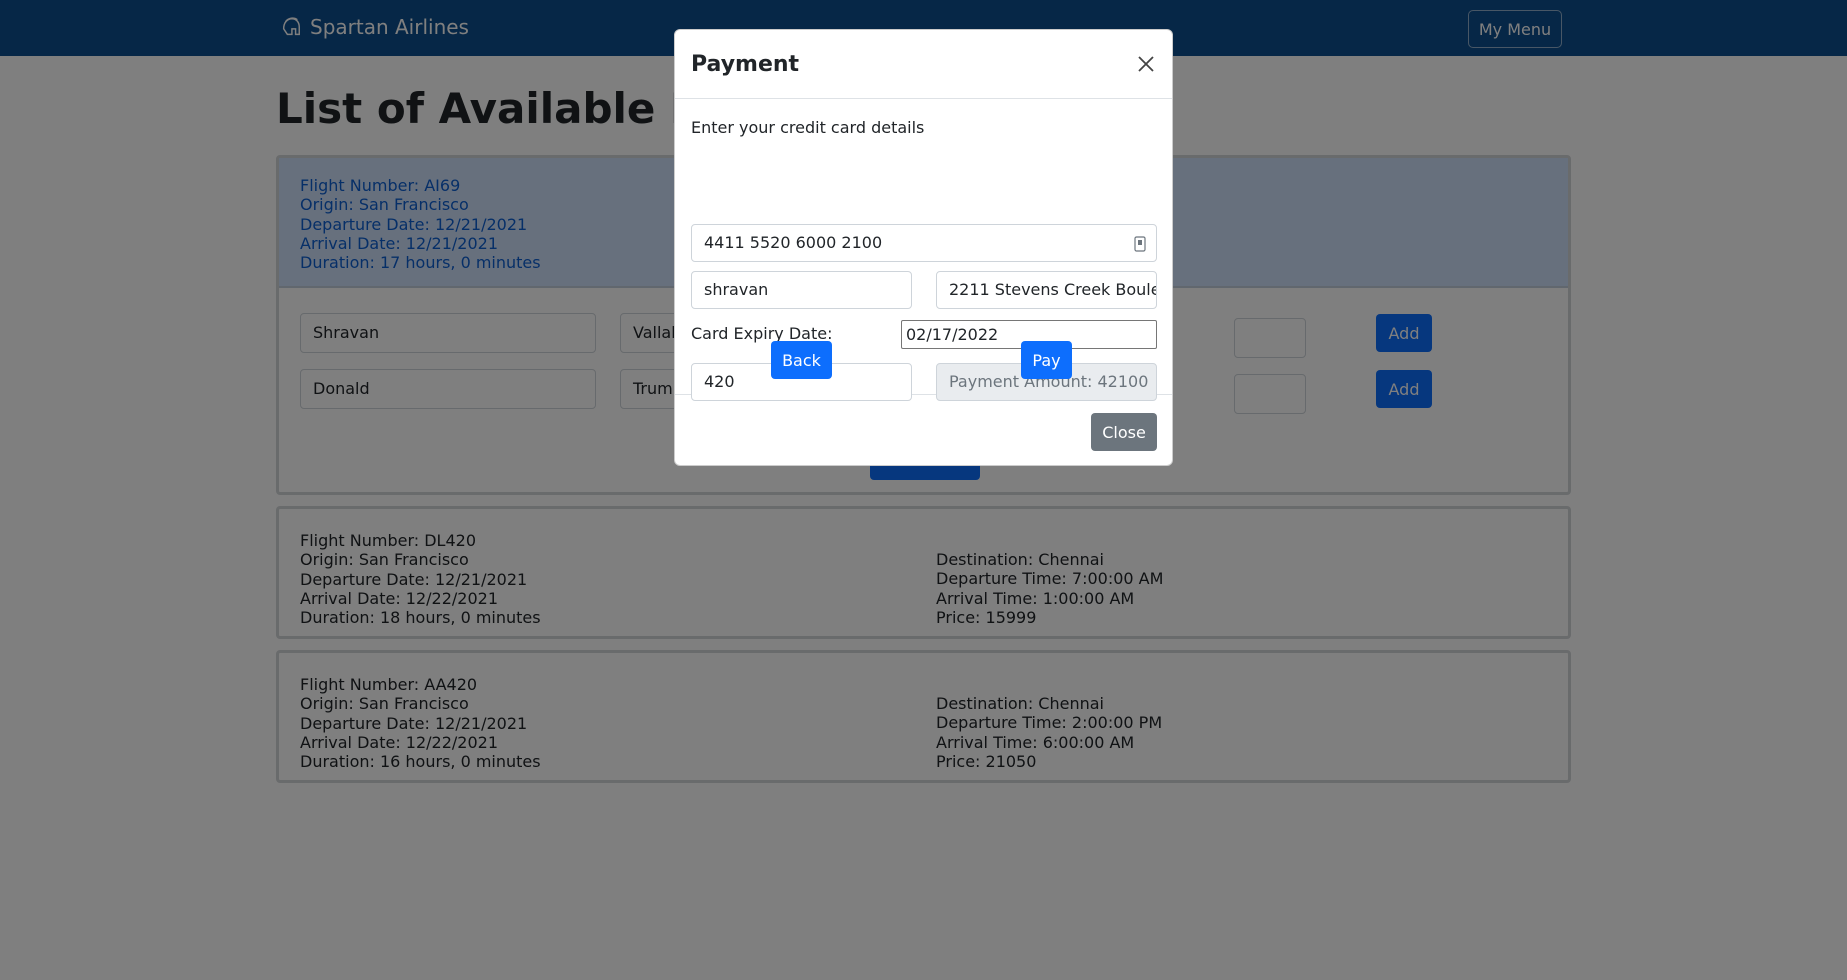 The image size is (1847, 980). Describe the element at coordinates (793, 242) in the screenshot. I see `card-number-value: 4411 5520 6000 2100` at that location.